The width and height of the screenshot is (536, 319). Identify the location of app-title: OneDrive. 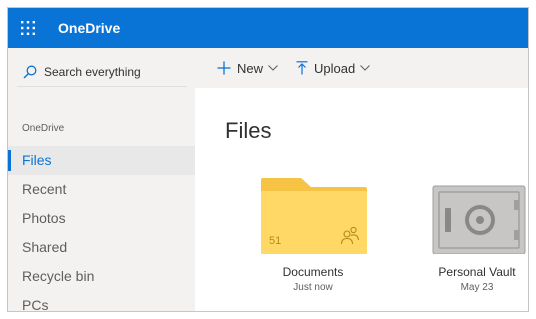
(89, 28).